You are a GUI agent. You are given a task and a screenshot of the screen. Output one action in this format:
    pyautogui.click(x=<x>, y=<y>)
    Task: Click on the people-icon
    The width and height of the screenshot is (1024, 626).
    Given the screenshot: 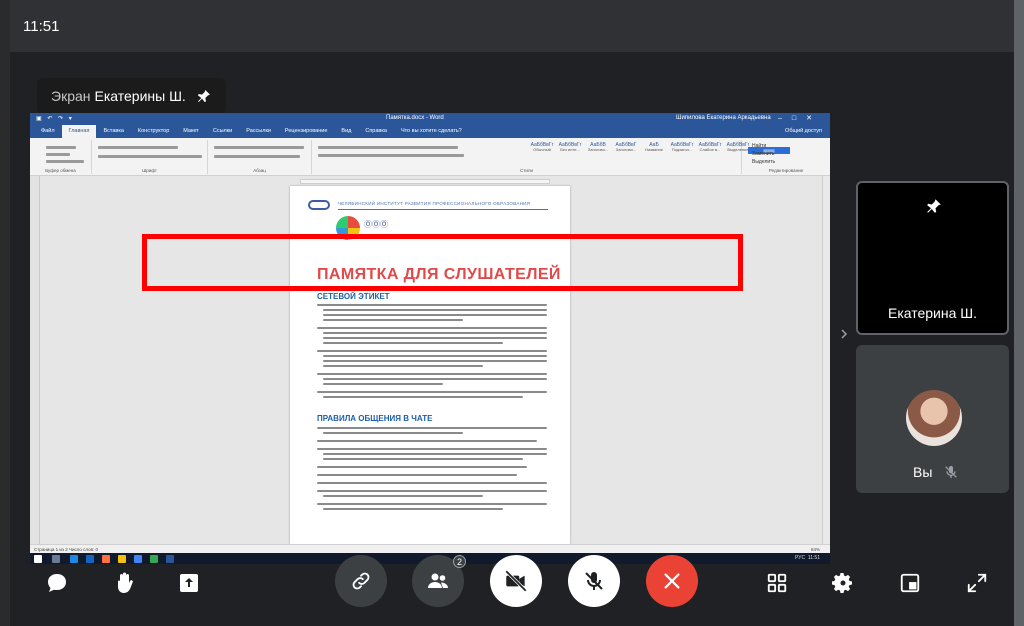 What is the action you would take?
    pyautogui.click(x=438, y=580)
    